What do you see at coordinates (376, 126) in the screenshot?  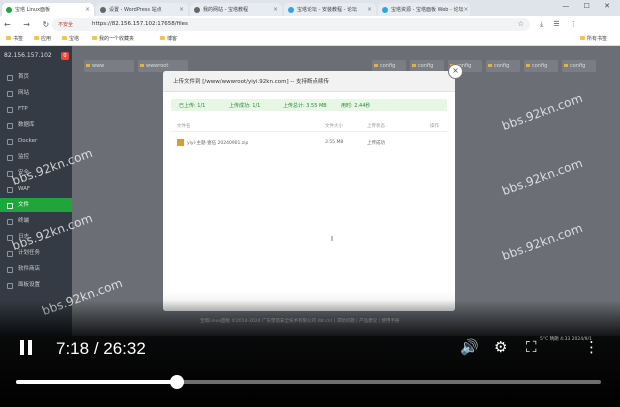 I see `column-header: 上传状态` at bounding box center [376, 126].